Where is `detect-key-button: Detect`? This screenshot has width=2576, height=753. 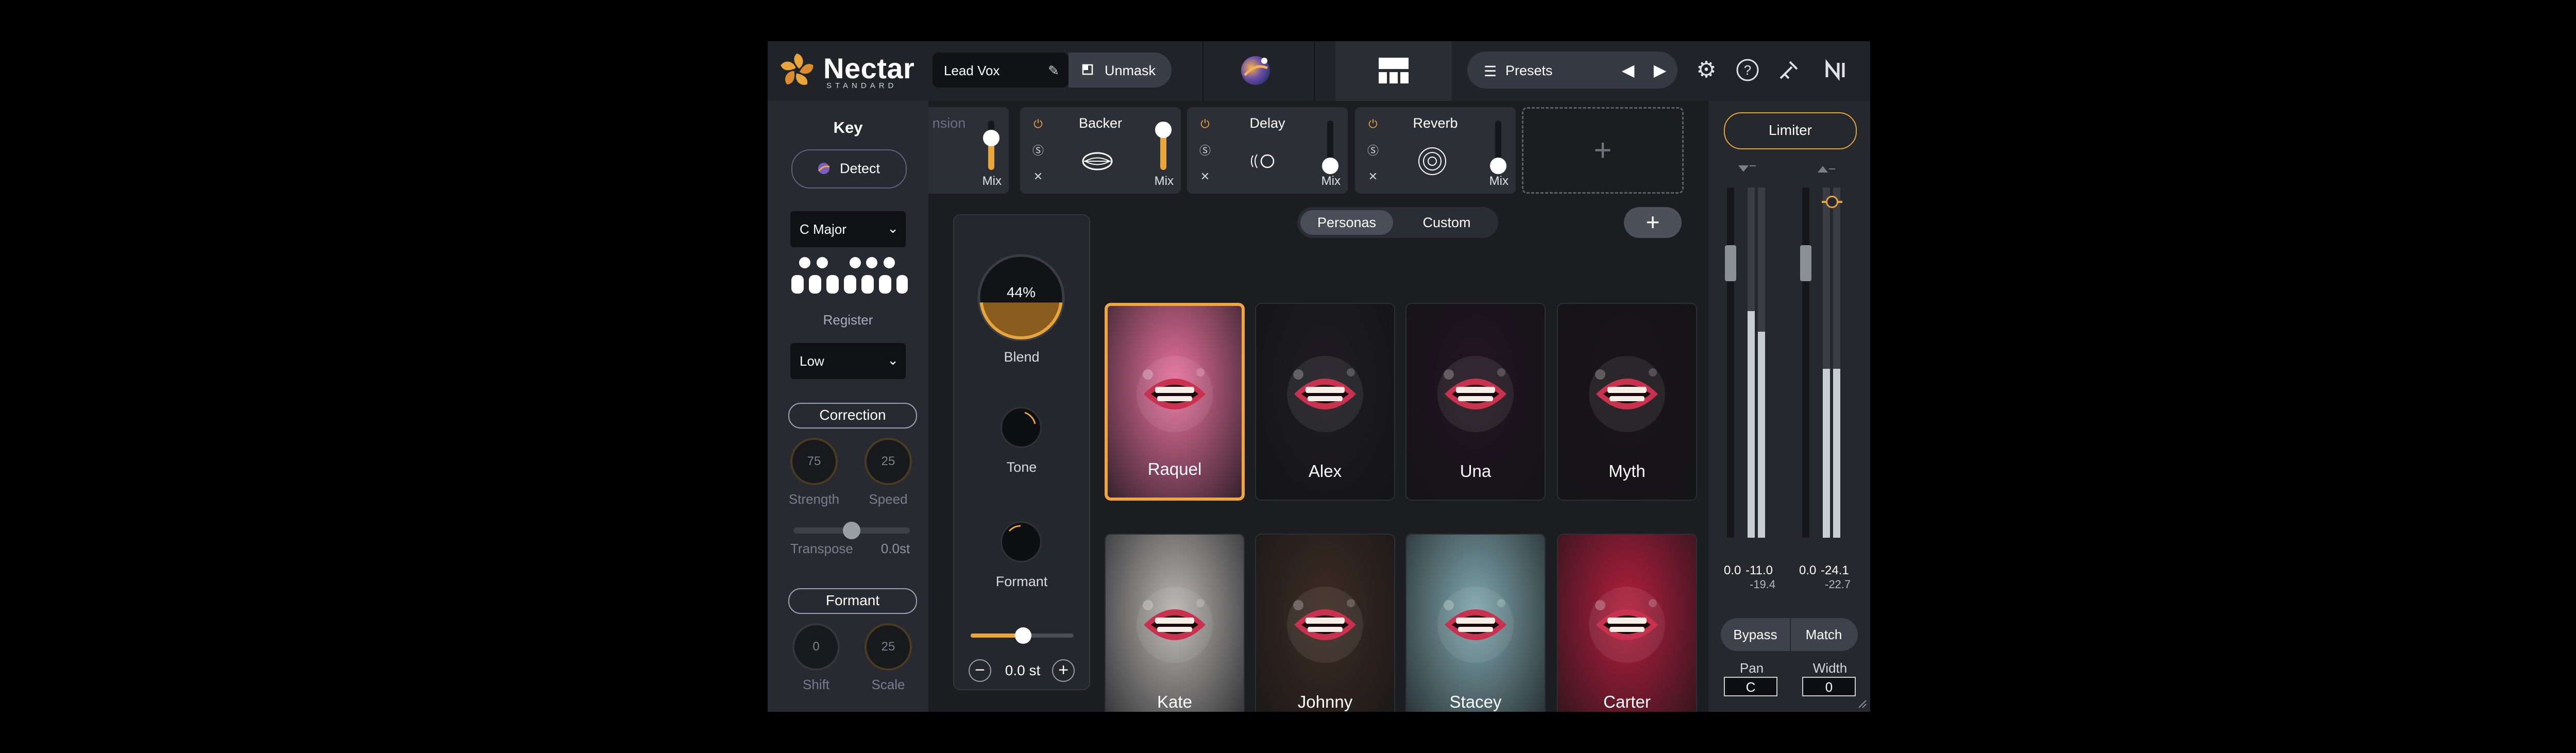 detect-key-button: Detect is located at coordinates (849, 169).